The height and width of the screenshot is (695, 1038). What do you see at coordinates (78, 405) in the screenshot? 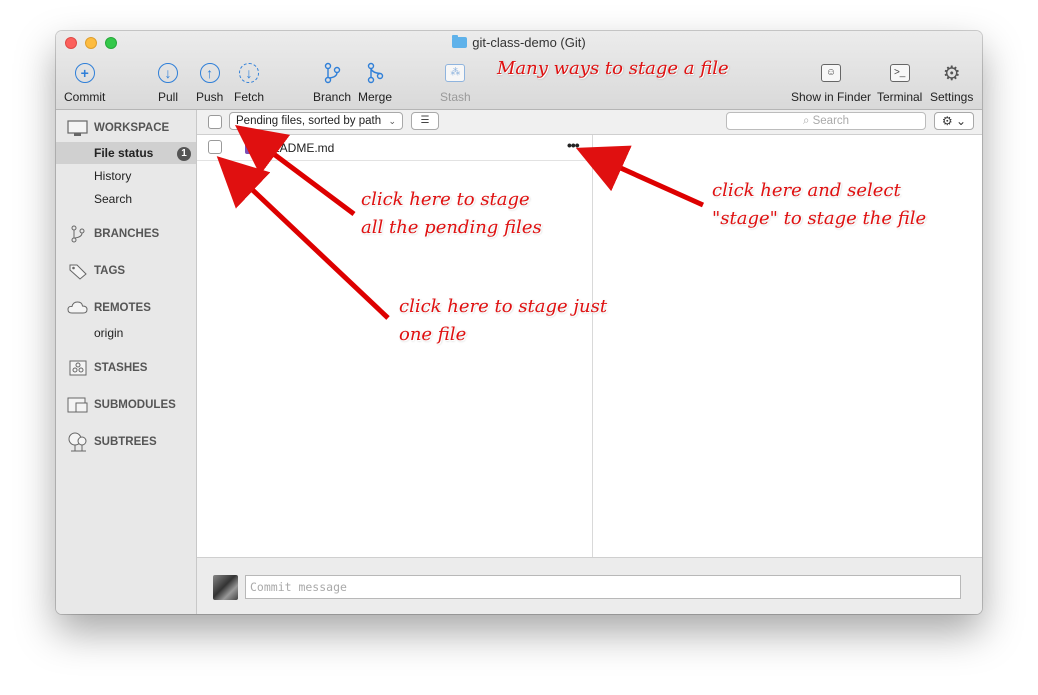
I see `submodule-icon` at bounding box center [78, 405].